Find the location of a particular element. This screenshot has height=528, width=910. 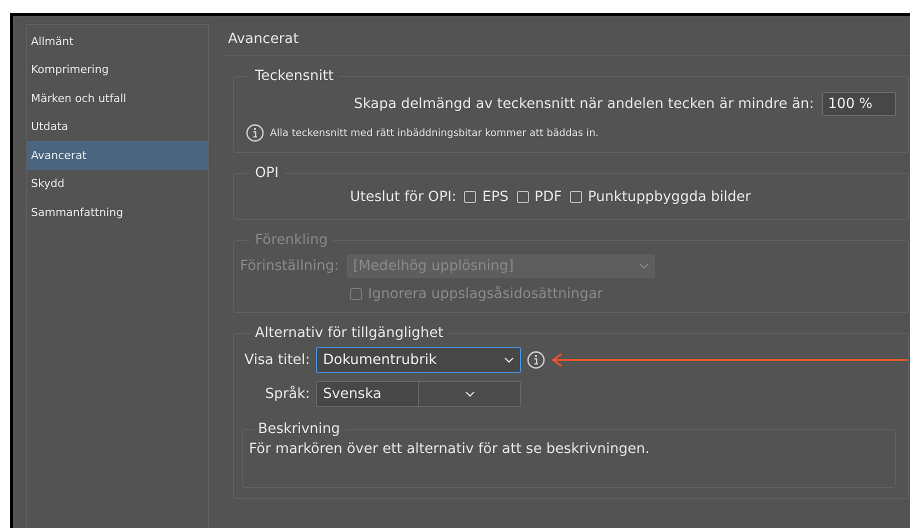

group-title: Alternativ för tillgänglighet is located at coordinates (349, 333).